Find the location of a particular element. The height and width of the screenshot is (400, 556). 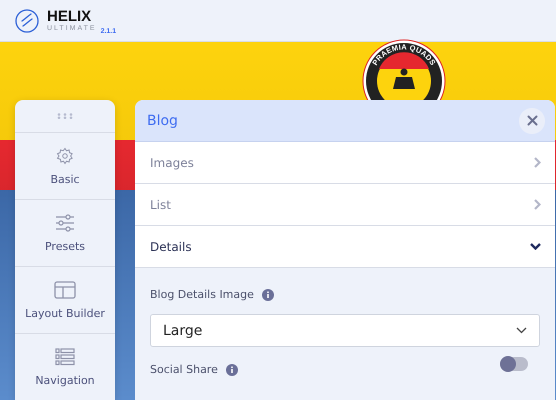

close-icon is located at coordinates (532, 120).